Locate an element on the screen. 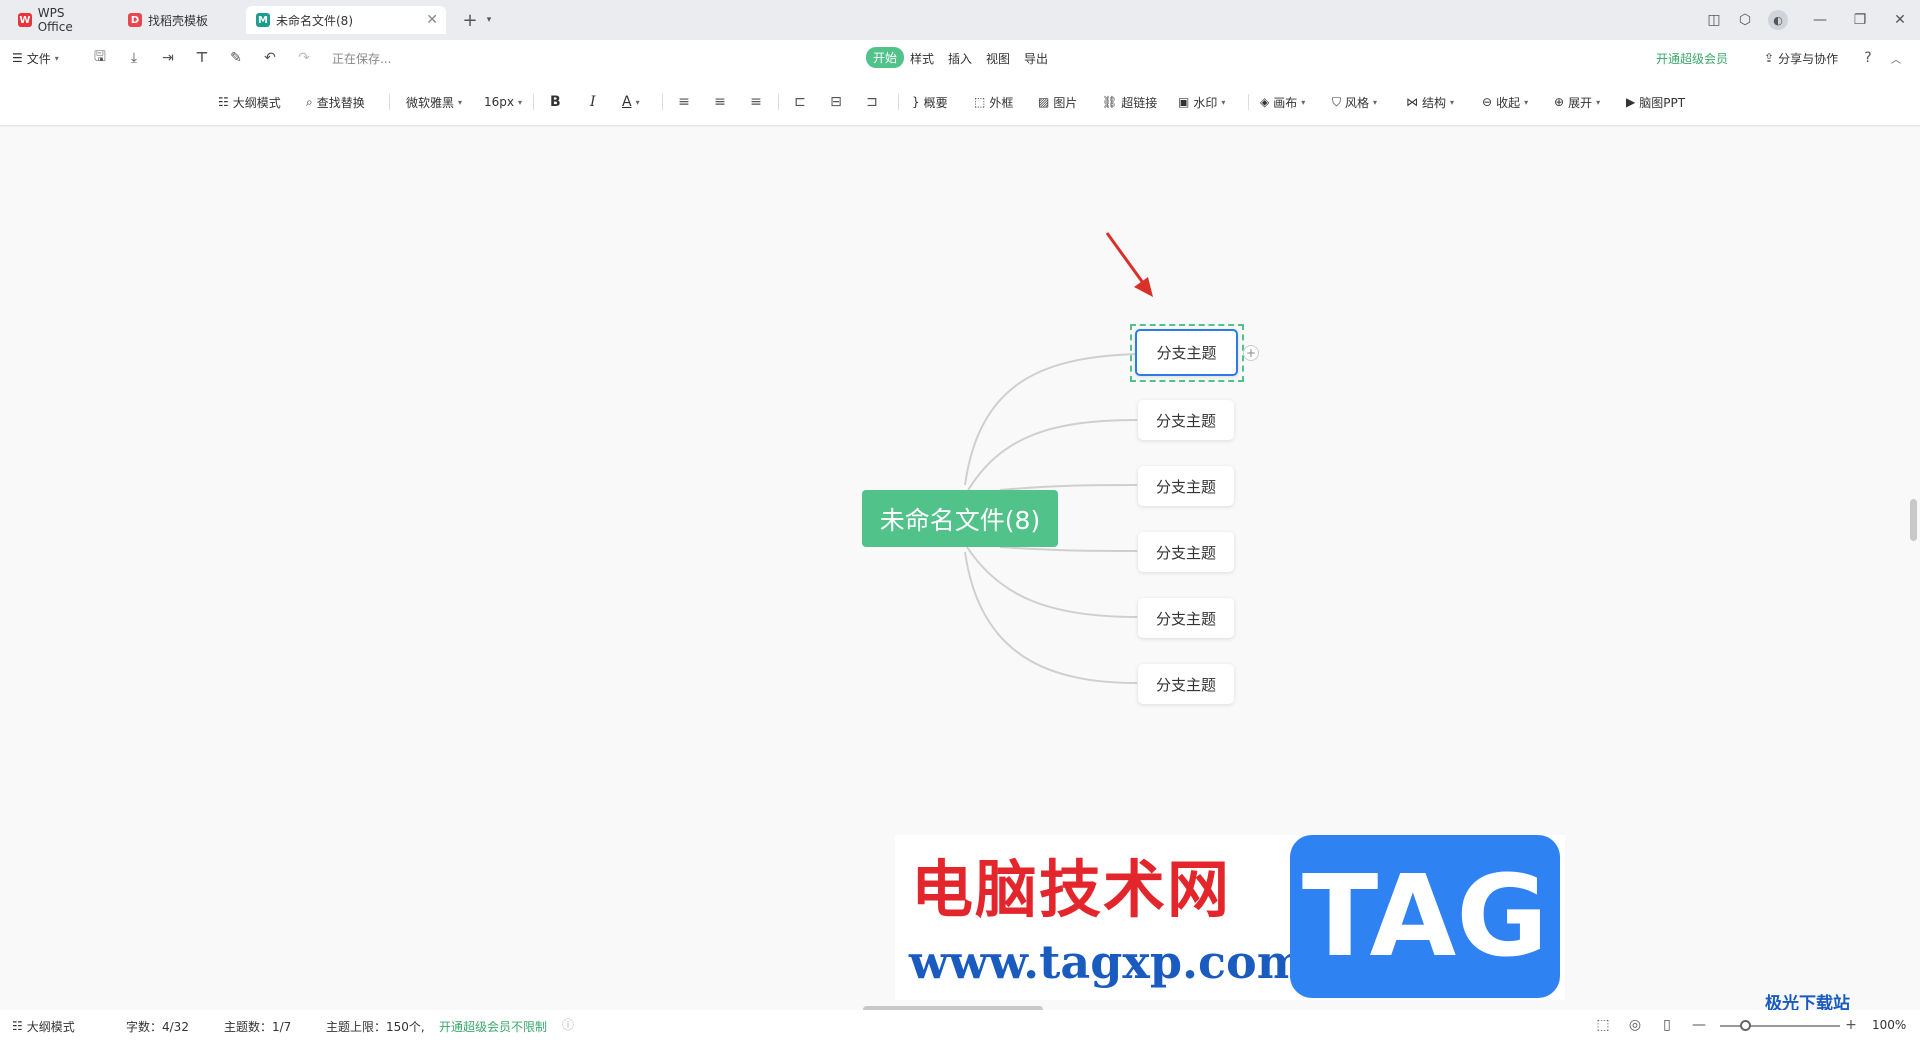 This screenshot has width=1920, height=1040. add-topic-icon: + is located at coordinates (1251, 353).